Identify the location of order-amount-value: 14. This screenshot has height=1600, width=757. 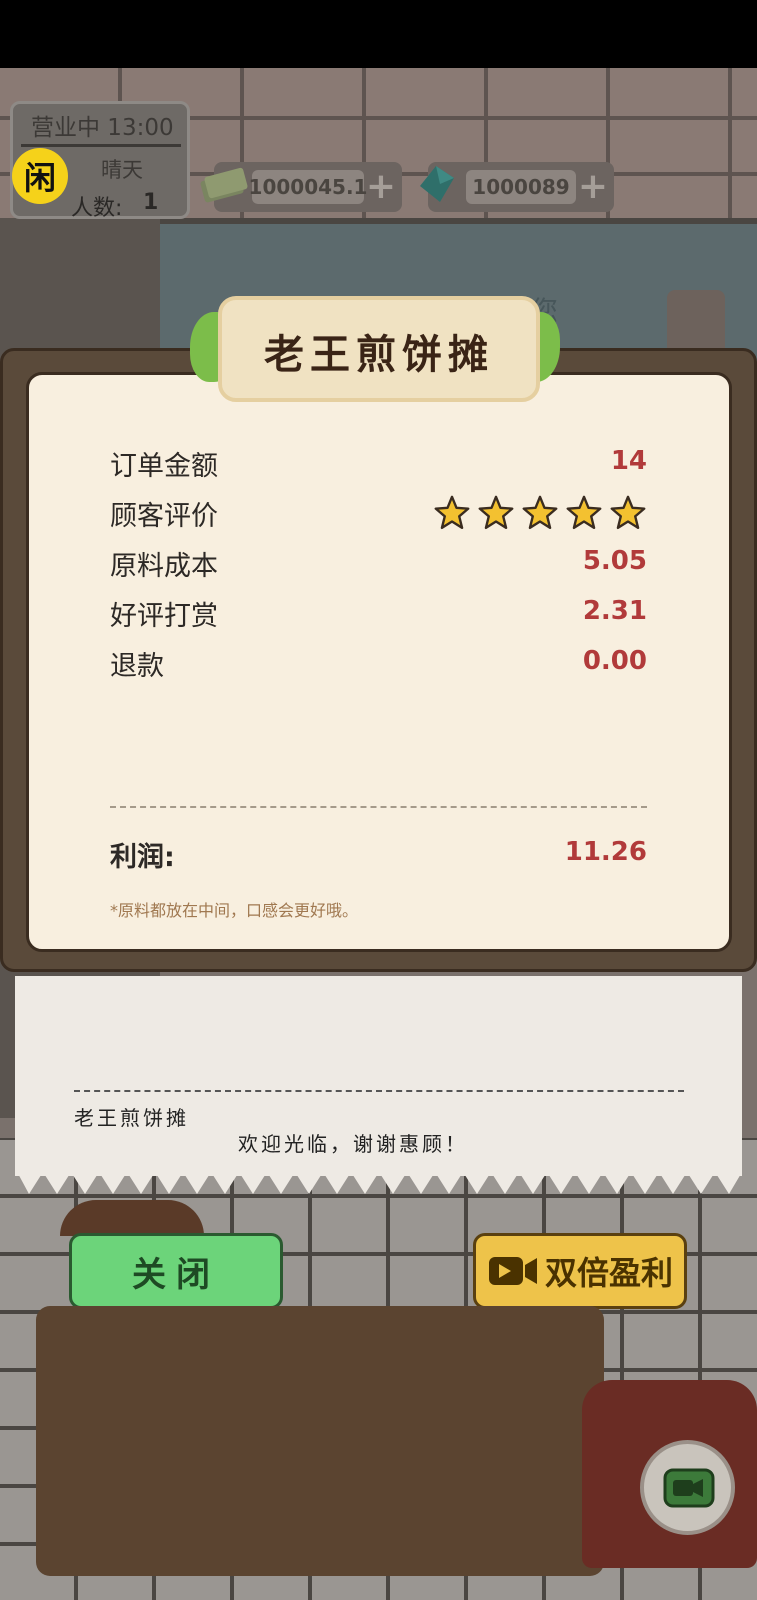
(628, 461).